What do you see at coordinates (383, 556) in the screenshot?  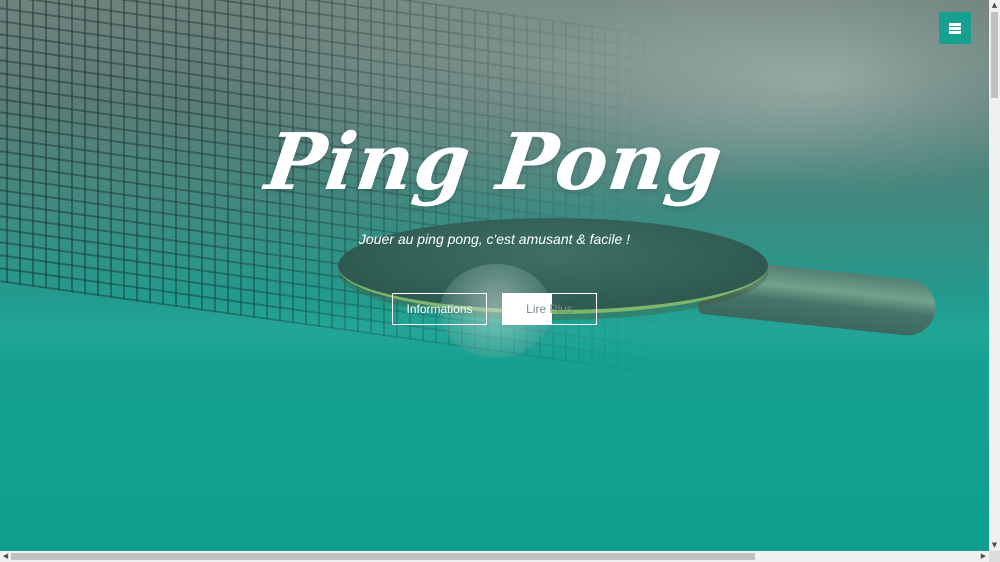 I see `horizontal-scrollbar-thumb` at bounding box center [383, 556].